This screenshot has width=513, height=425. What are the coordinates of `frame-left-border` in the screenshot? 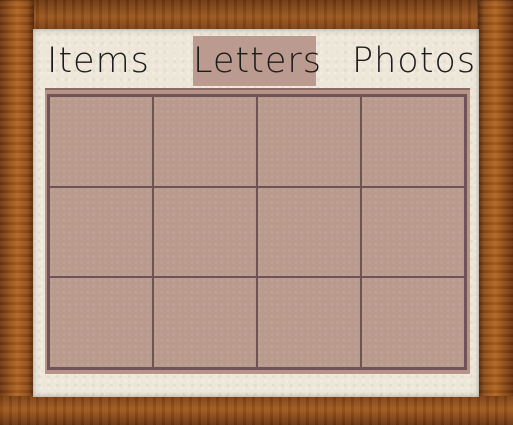 It's located at (17, 212).